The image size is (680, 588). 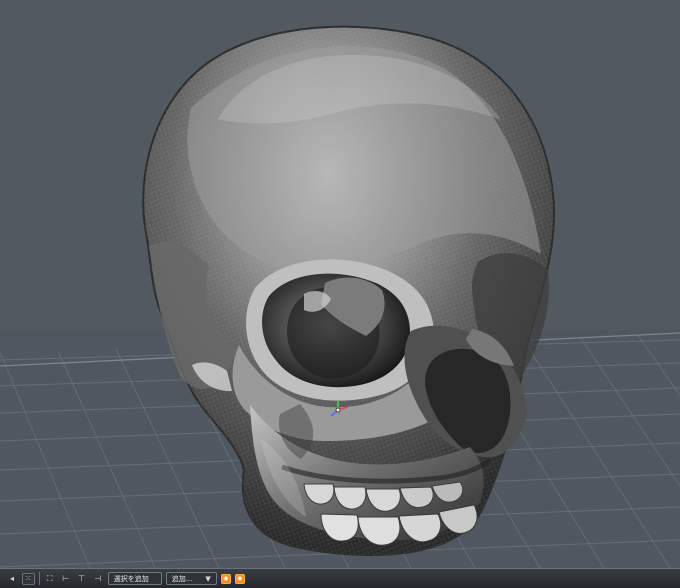 I want to click on bottom-toolbar: ◂ ⁙ ⛶ ⊢ ⊤ ⊣ 選択を追加 追加... ▼ ◉ ◉, so click(x=340, y=578).